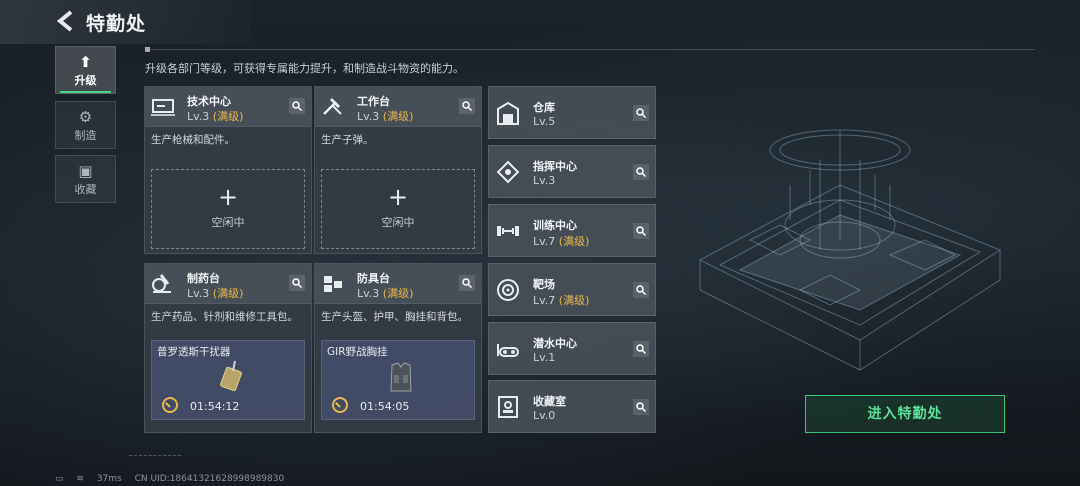 The width and height of the screenshot is (1080, 486). I want to click on facility-collection-room: 收藏室 Lv.0, so click(572, 406).